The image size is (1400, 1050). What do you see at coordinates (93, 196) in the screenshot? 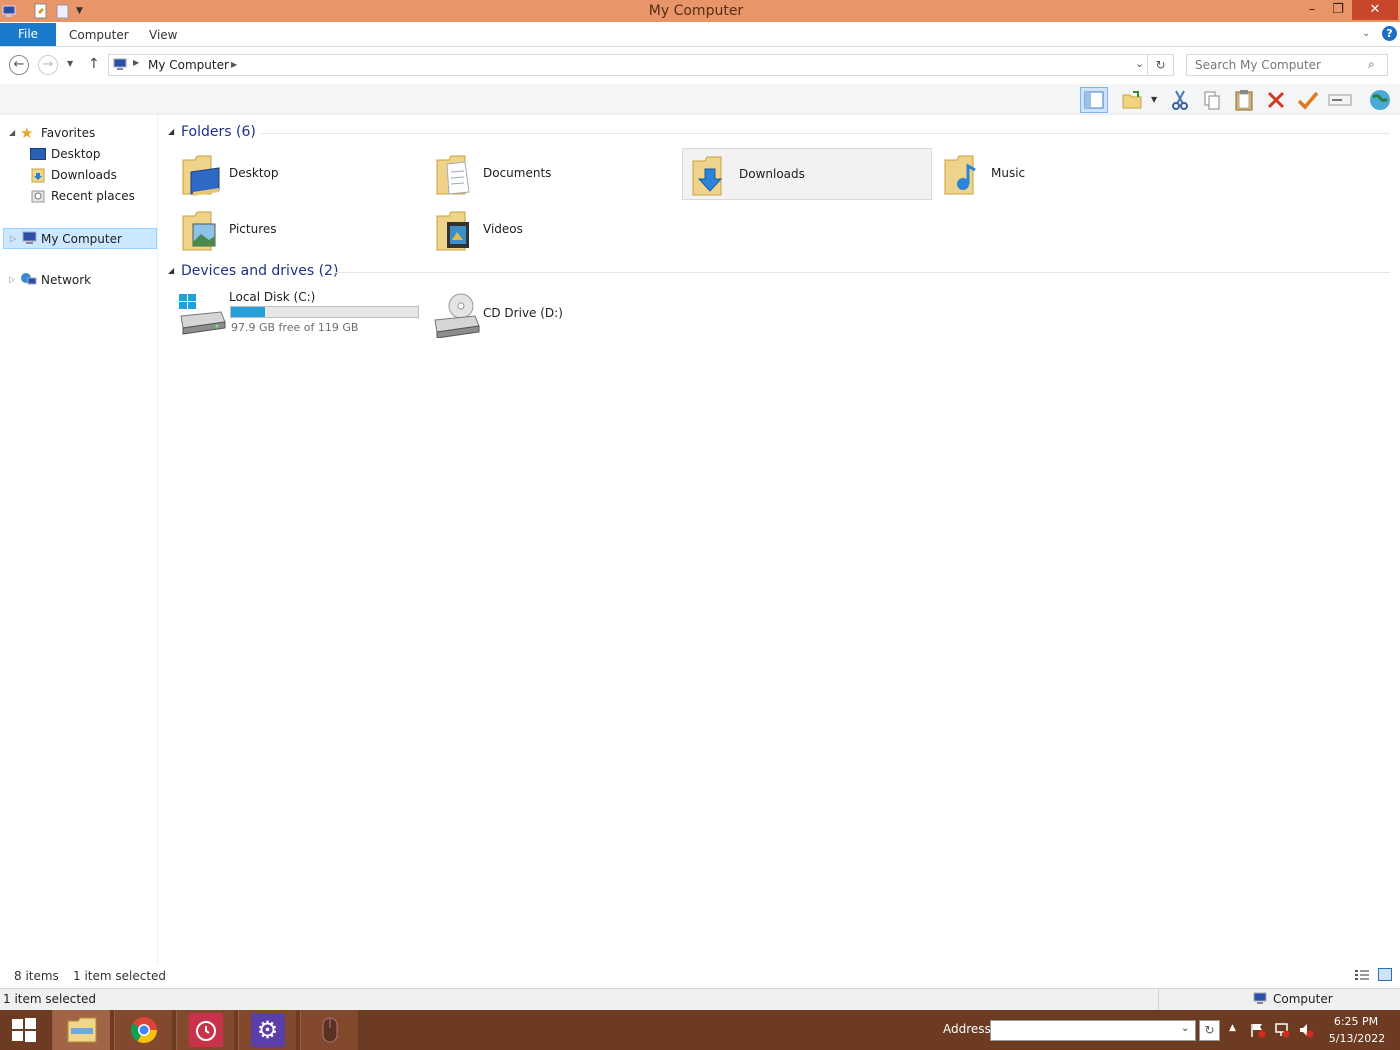
I see `nav-recent-places-label: Recent places` at bounding box center [93, 196].